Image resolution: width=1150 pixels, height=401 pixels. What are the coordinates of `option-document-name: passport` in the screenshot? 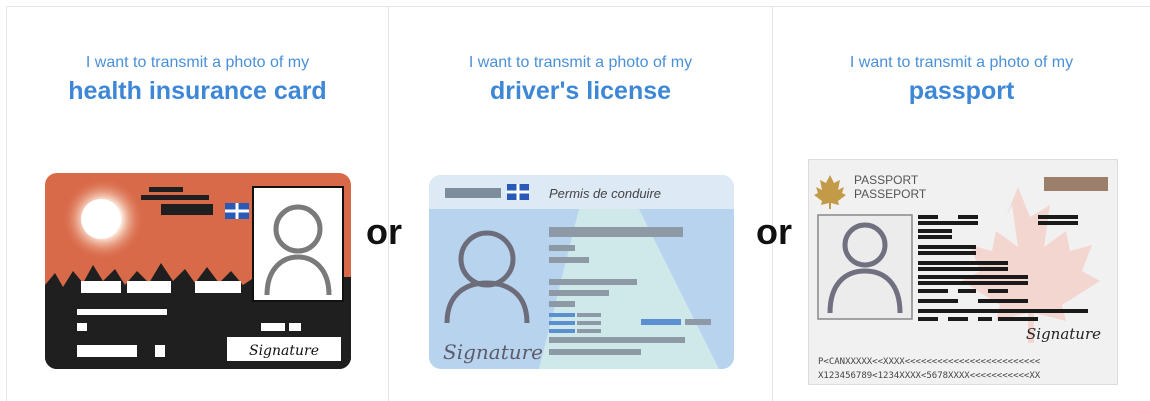 It's located at (961, 91).